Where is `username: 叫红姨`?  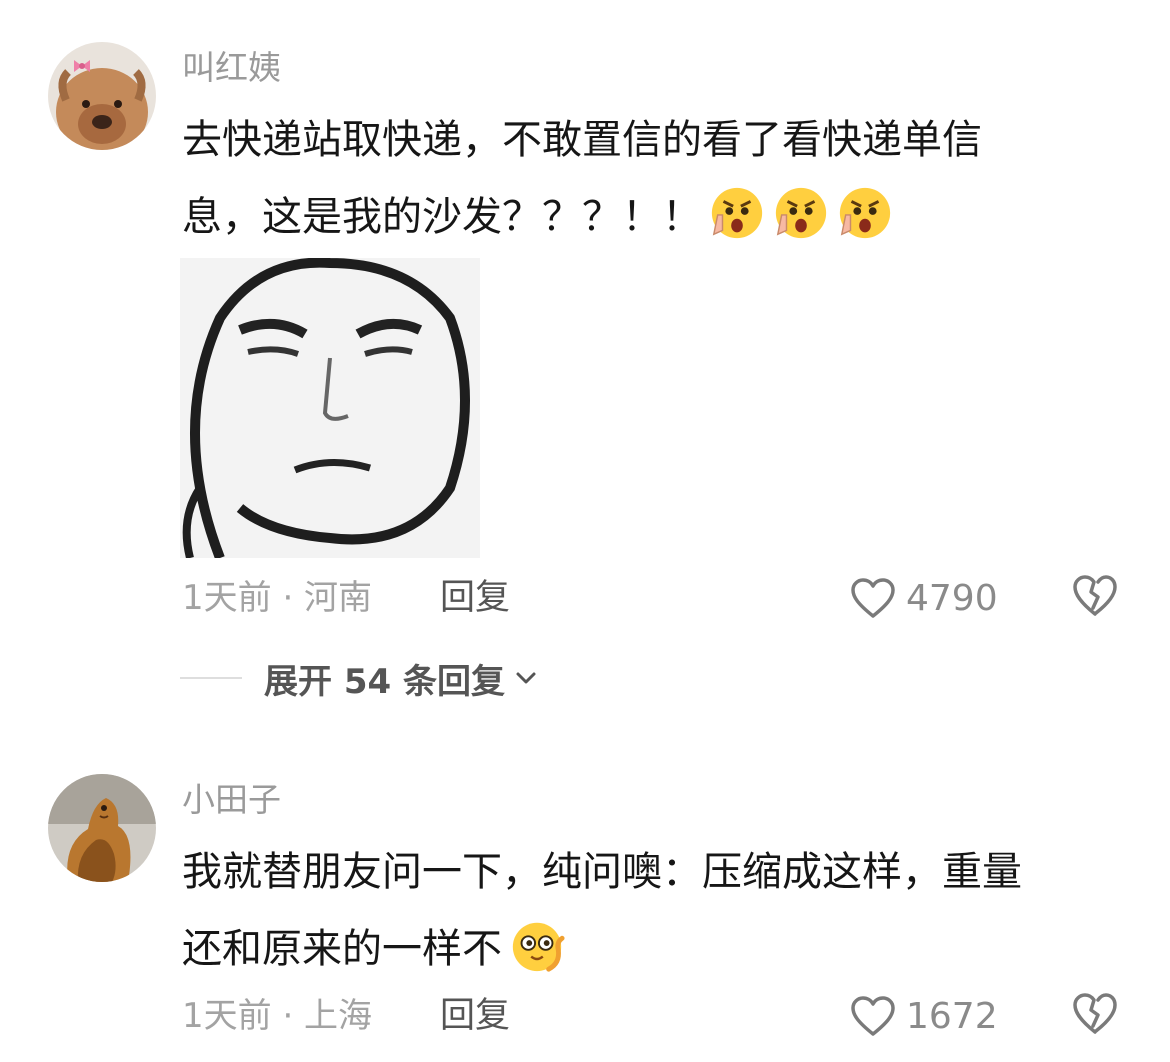
username: 叫红姨 is located at coordinates (231, 68).